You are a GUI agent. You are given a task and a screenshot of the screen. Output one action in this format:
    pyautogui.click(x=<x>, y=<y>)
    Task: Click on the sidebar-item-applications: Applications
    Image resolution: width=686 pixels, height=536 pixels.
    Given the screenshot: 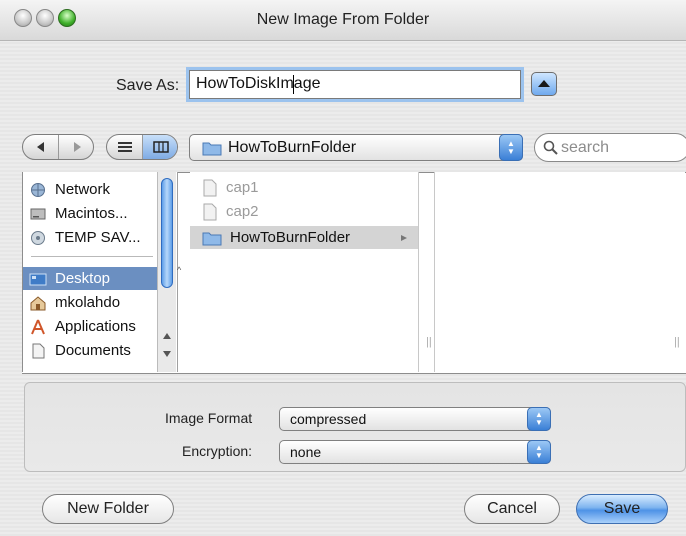 What is the action you would take?
    pyautogui.click(x=93, y=326)
    